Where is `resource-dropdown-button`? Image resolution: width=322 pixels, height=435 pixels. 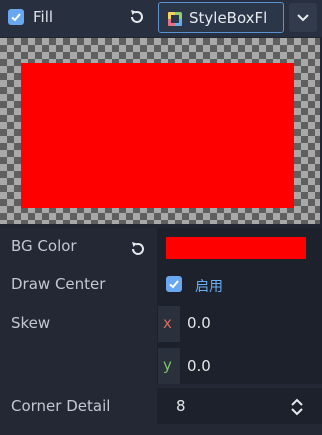
resource-dropdown-button is located at coordinates (303, 17).